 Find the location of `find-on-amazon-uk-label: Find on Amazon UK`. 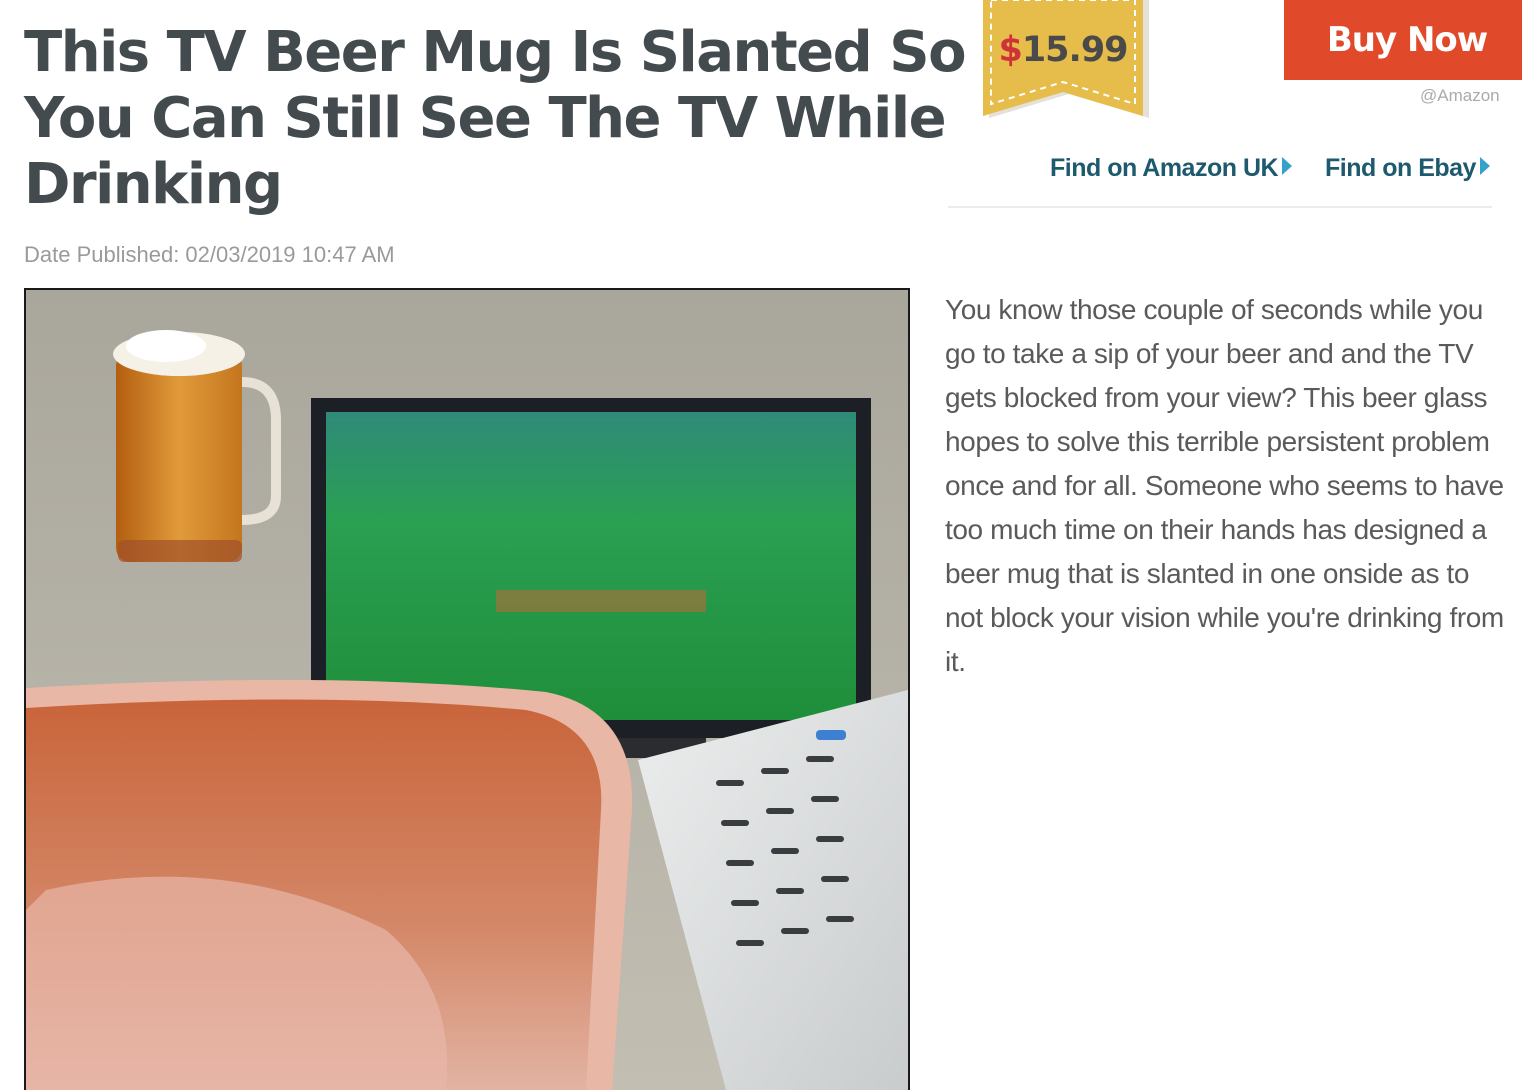

find-on-amazon-uk-label: Find on Amazon UK is located at coordinates (1164, 168).